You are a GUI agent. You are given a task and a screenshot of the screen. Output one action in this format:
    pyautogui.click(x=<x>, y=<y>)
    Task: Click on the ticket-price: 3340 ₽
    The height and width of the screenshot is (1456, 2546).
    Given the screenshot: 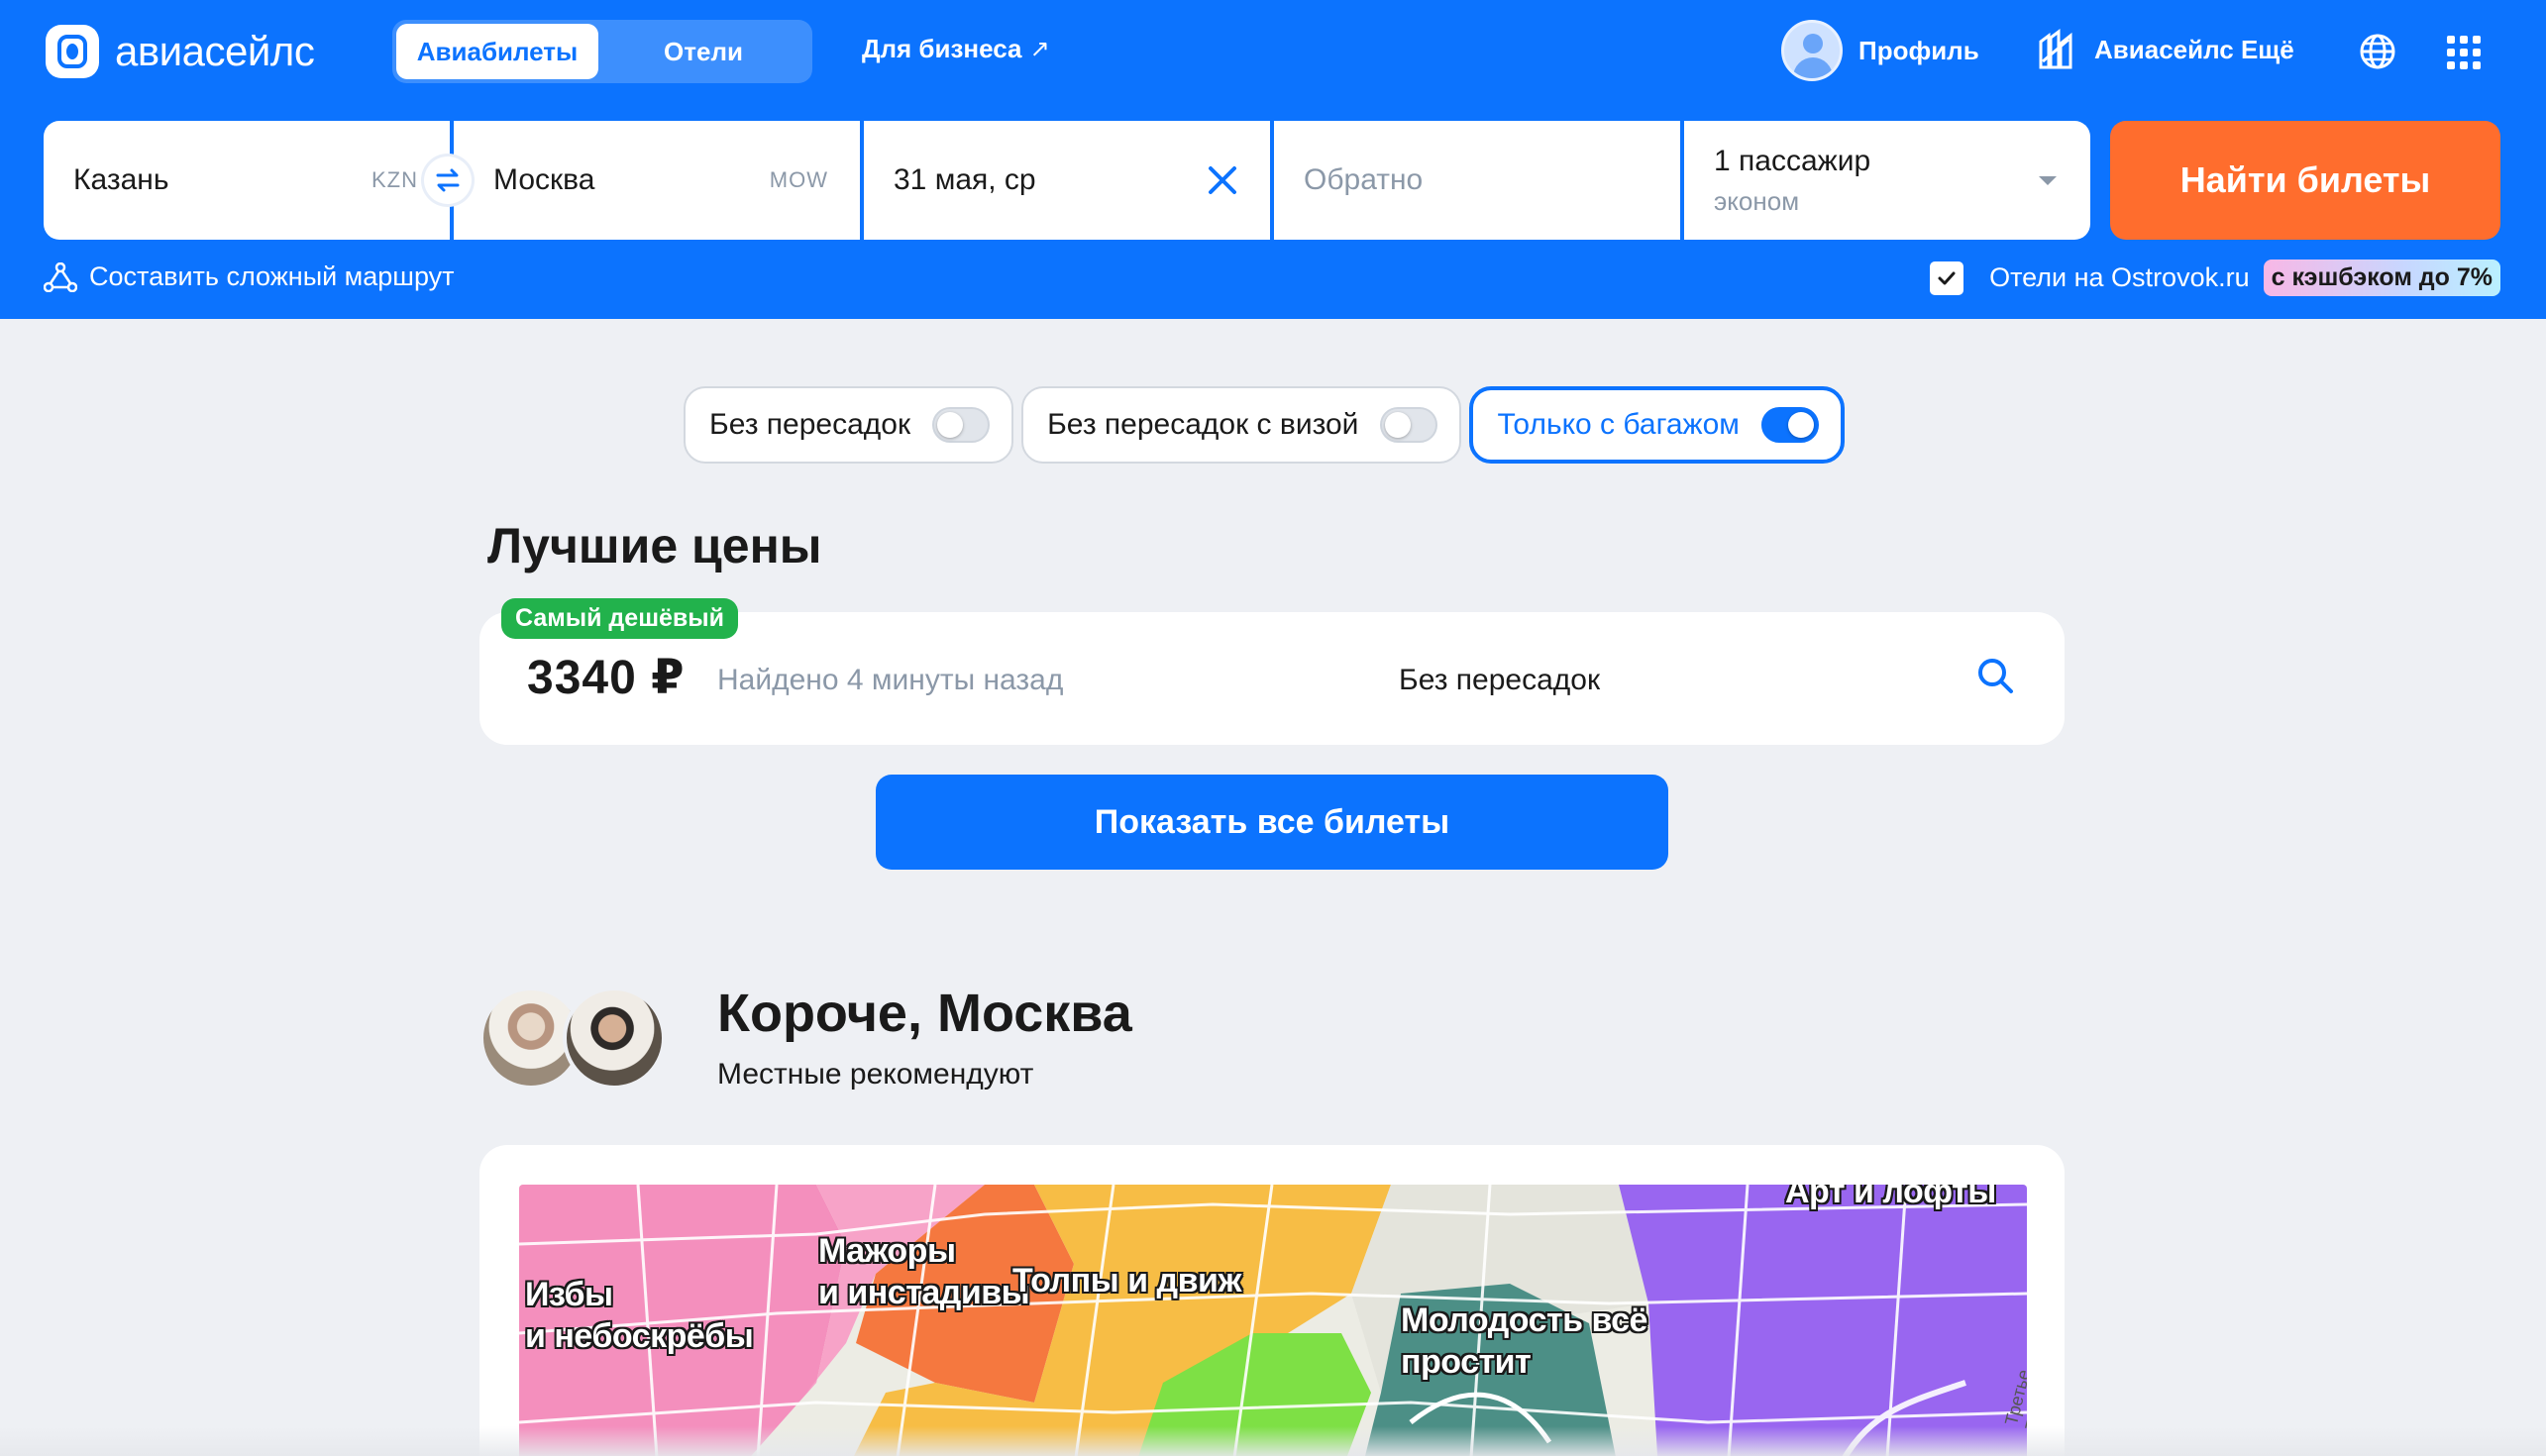 What is the action you would take?
    pyautogui.click(x=606, y=678)
    